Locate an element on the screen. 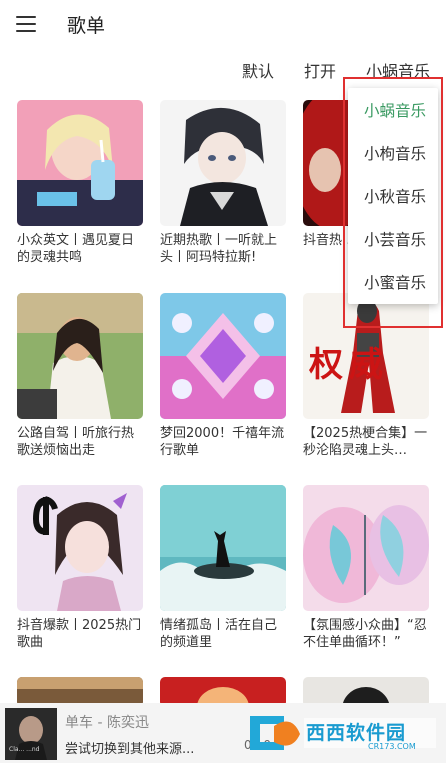 The height and width of the screenshot is (763, 446). watermark-brand: 西西软件园 is located at coordinates (356, 733).